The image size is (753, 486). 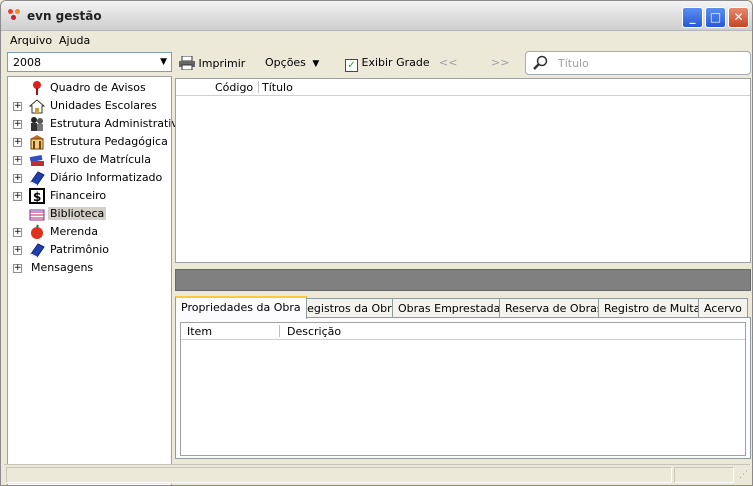 What do you see at coordinates (78, 195) in the screenshot?
I see `tree-item-label: Financeiro` at bounding box center [78, 195].